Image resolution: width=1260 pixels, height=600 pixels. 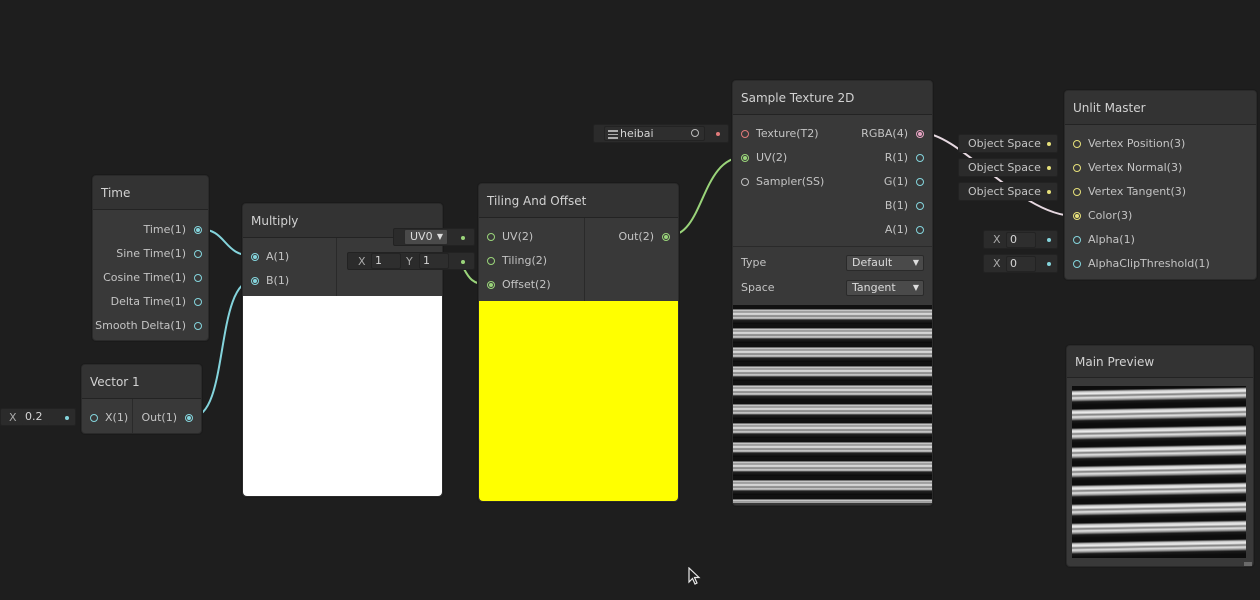 What do you see at coordinates (997, 263) in the screenshot?
I see `clip-x-label: X` at bounding box center [997, 263].